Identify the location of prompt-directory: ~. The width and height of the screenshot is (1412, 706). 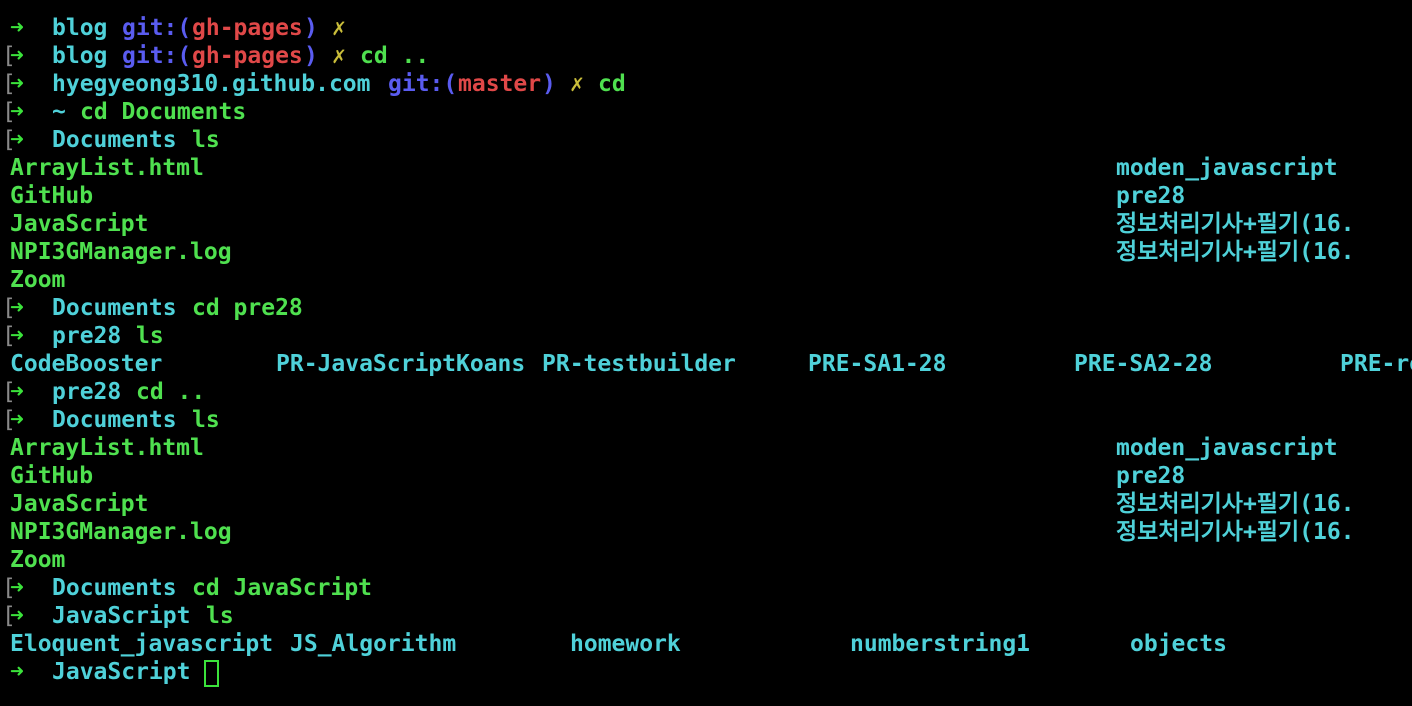
(59, 112).